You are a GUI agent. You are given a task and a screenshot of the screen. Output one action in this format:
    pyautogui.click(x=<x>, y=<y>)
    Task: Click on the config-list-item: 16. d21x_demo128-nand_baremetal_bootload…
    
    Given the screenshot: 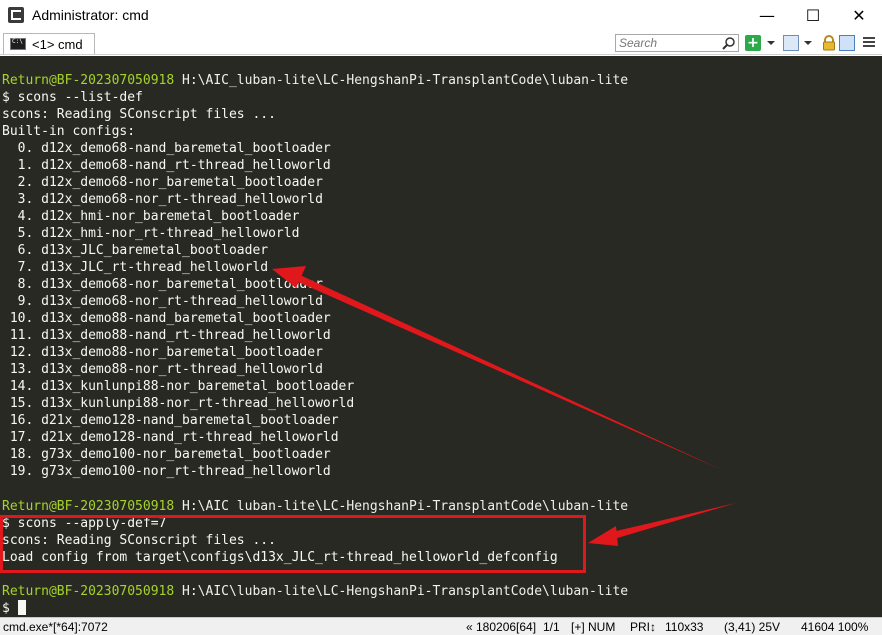 What is the action you would take?
    pyautogui.click(x=170, y=420)
    